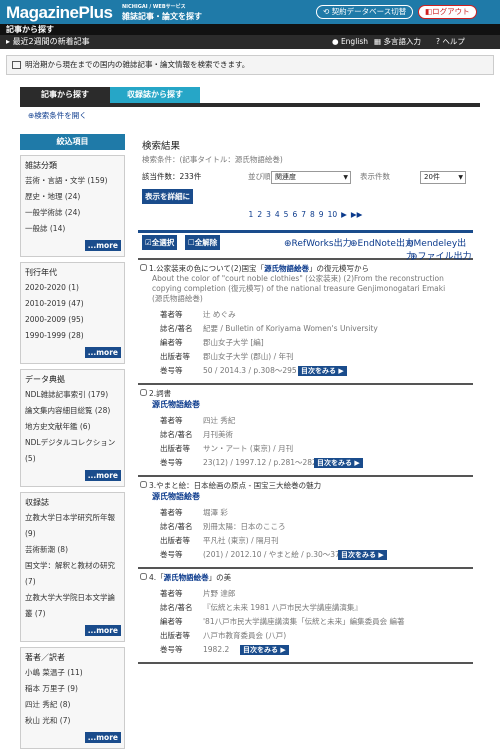  Describe the element at coordinates (163, 393) in the screenshot. I see `record-title-pre: 詞書` at that location.